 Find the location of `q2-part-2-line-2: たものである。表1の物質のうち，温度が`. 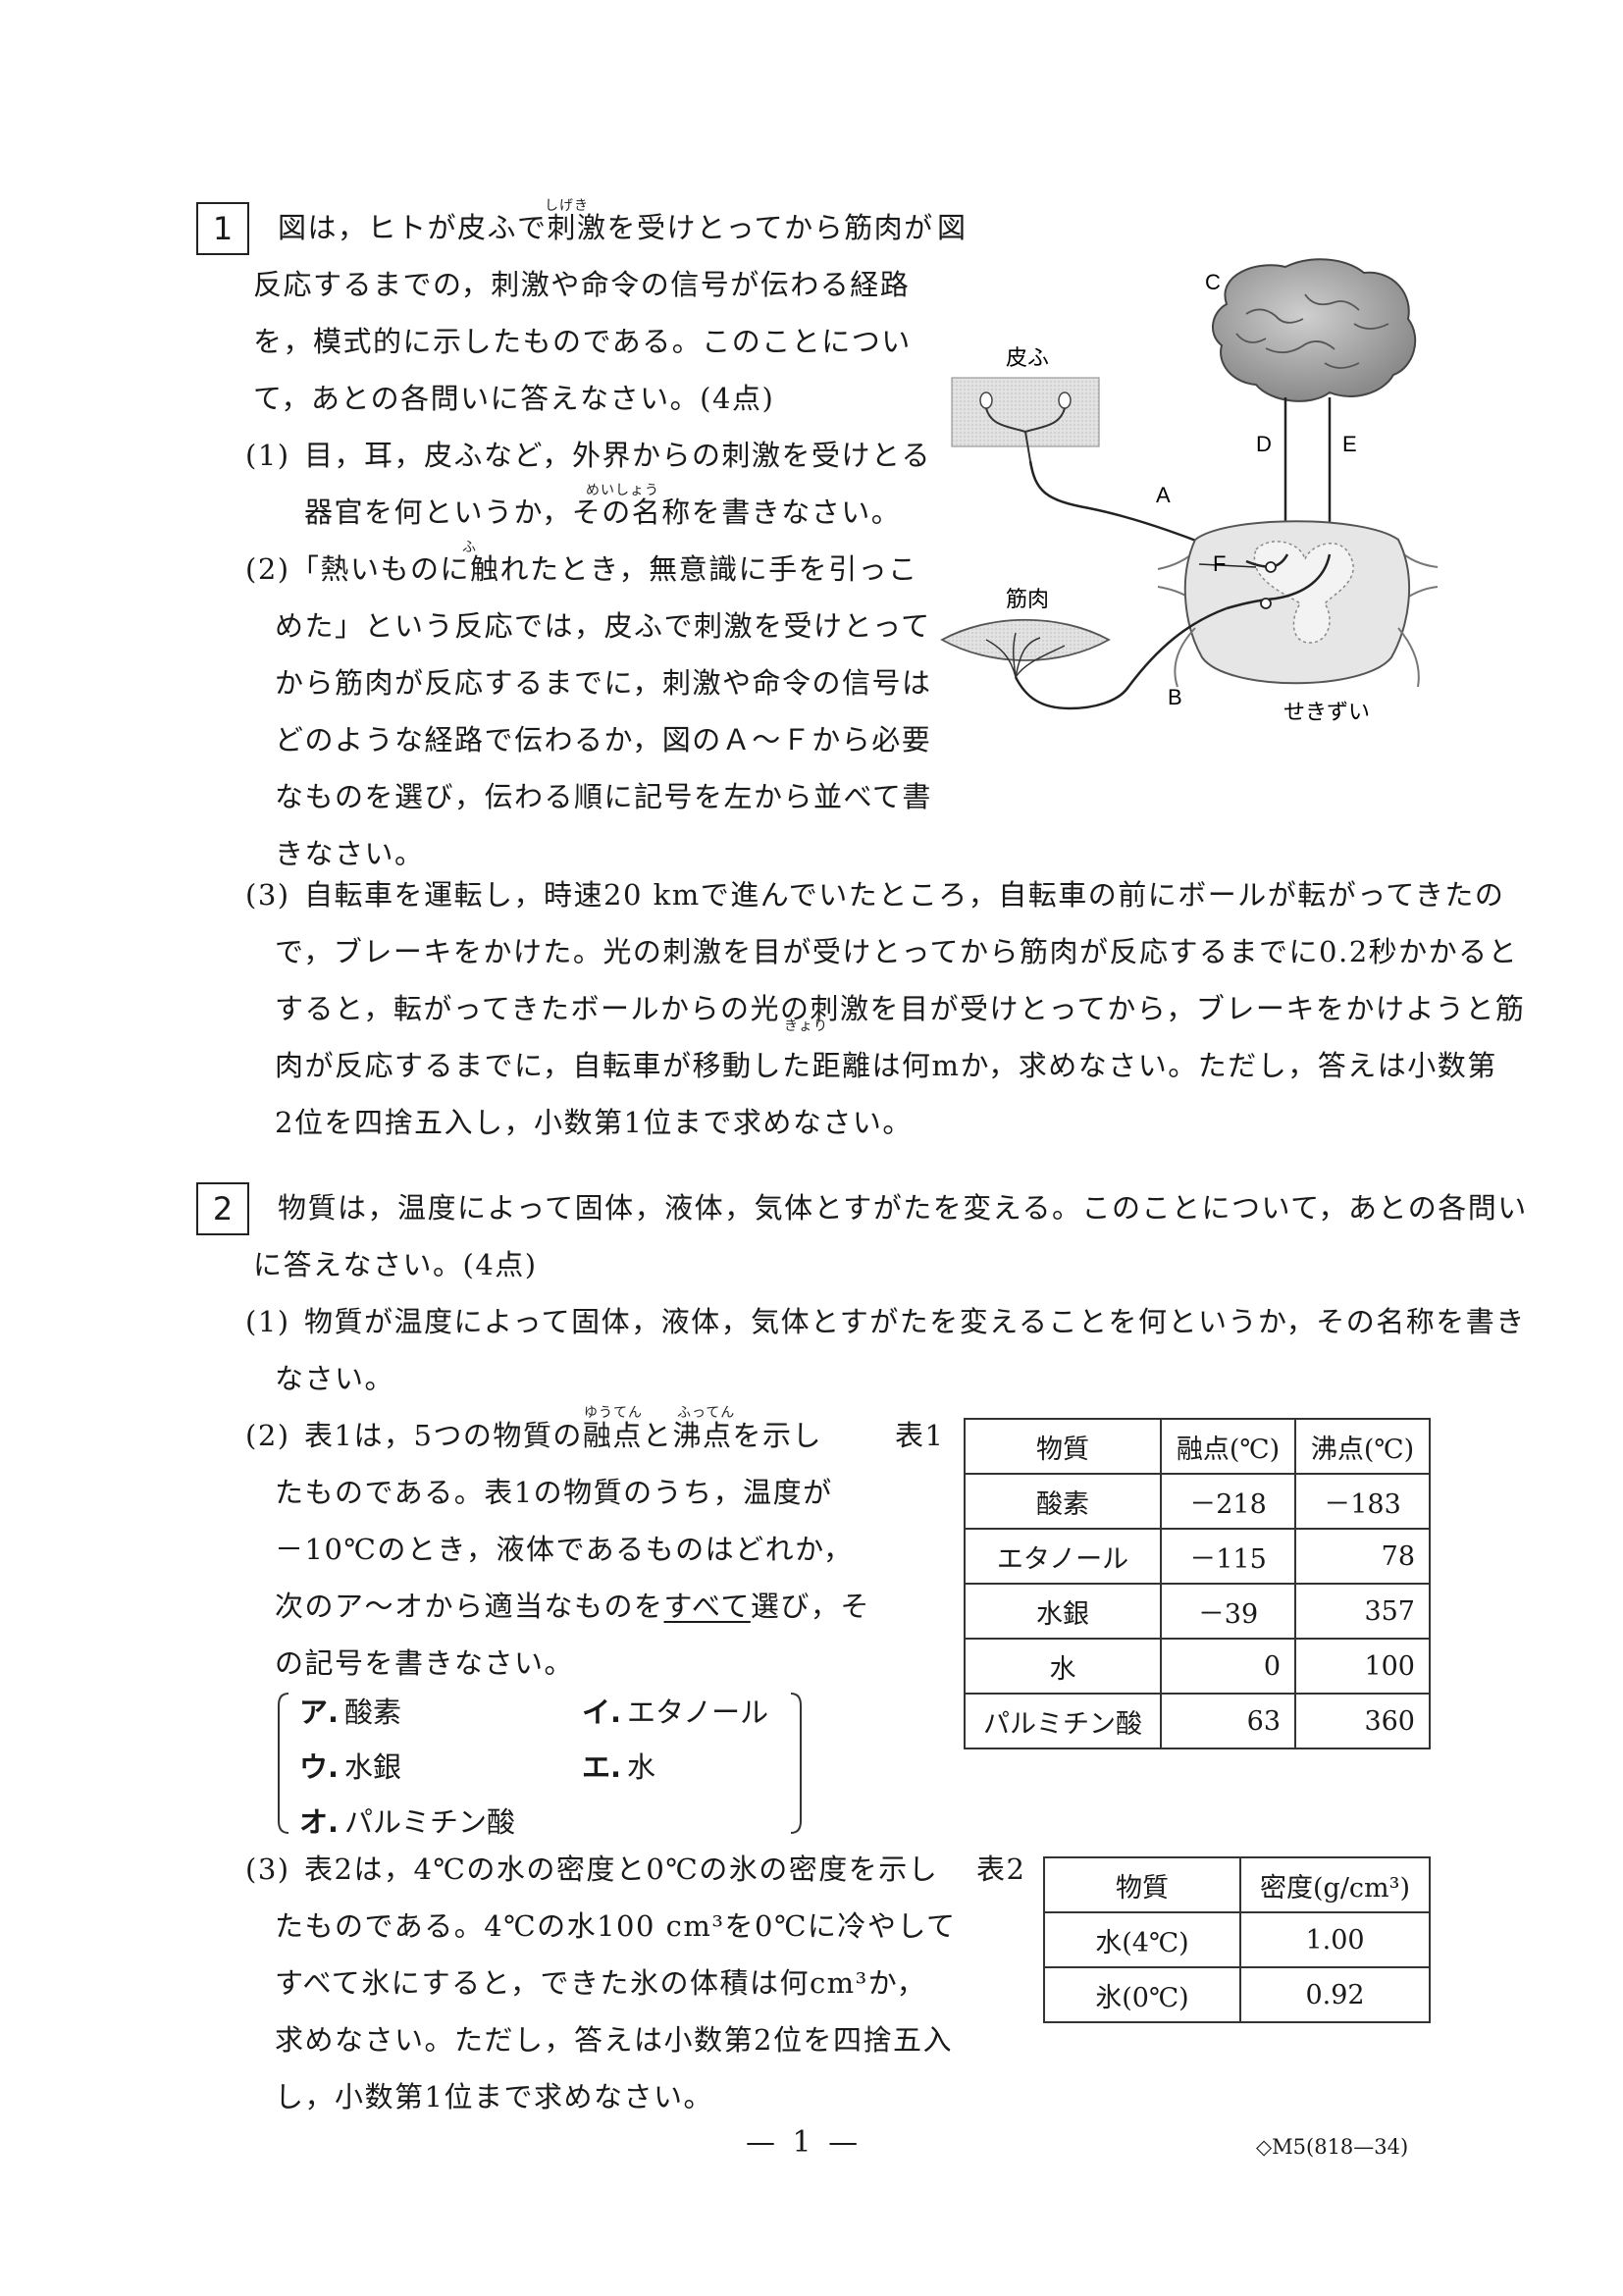

q2-part-2-line-2: たものである。表1の物質のうち，温度が is located at coordinates (554, 1492).